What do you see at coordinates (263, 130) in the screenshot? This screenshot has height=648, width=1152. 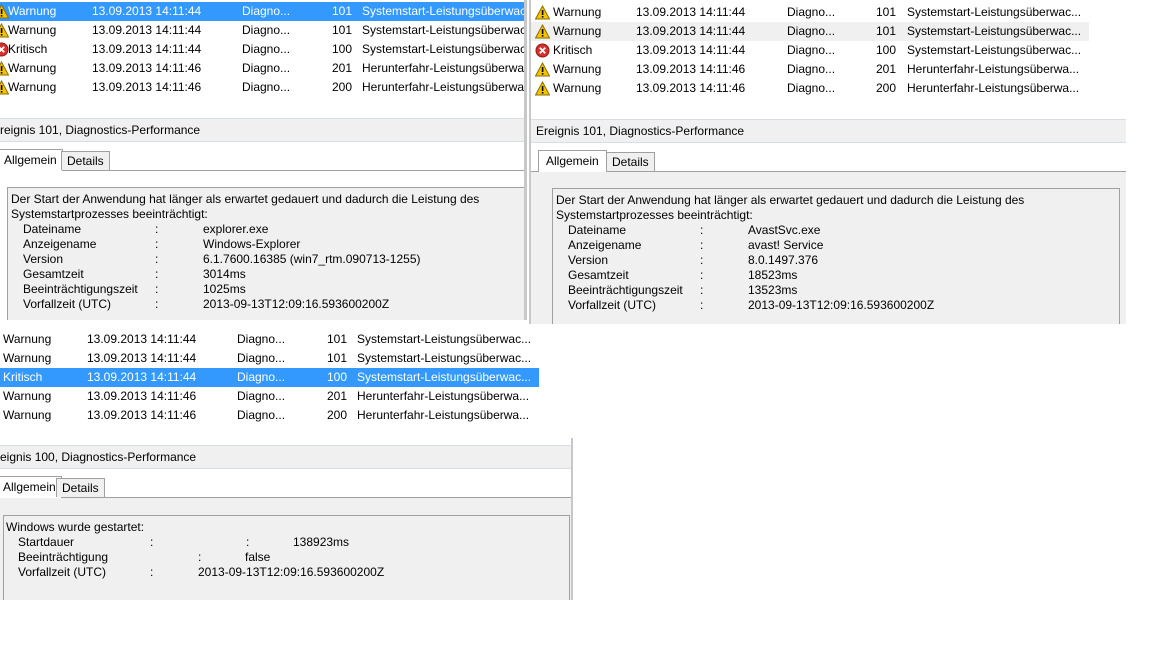 I see `event-header: reignis 101, Diagnostics-Performance` at bounding box center [263, 130].